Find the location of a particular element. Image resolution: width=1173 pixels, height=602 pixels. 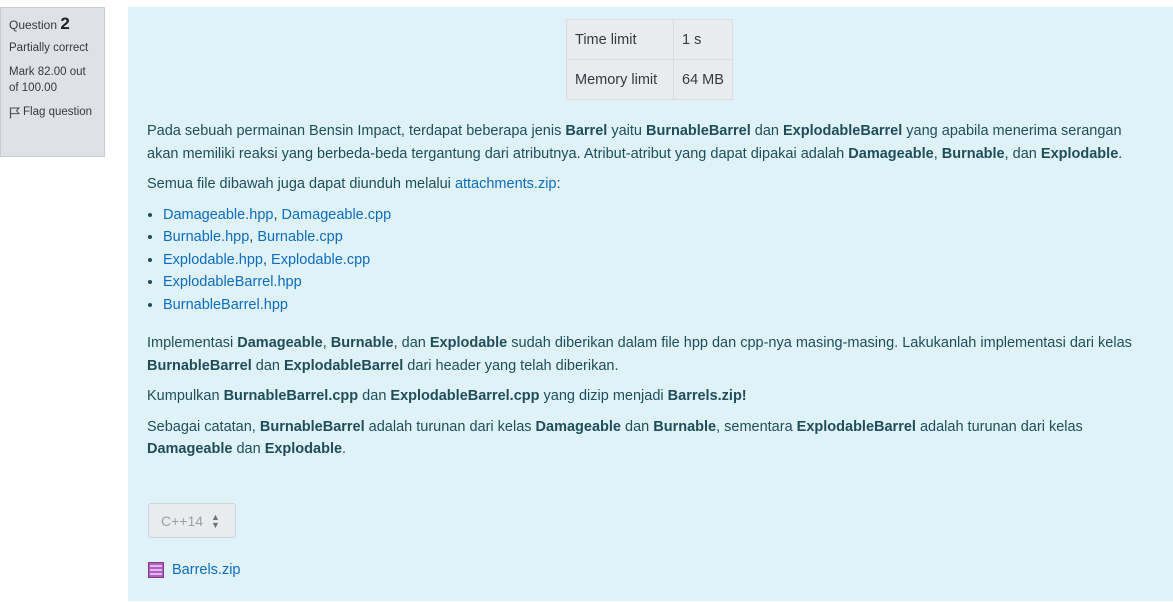

file-link: Burnable.cpp is located at coordinates (299, 237).